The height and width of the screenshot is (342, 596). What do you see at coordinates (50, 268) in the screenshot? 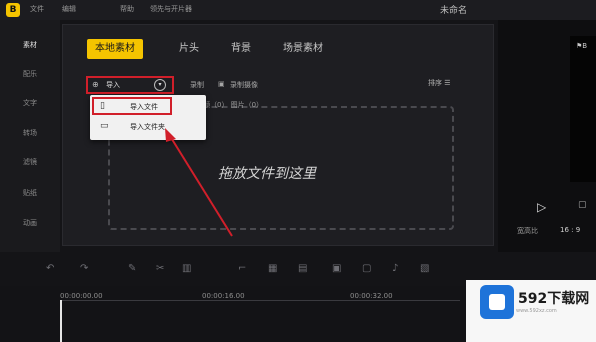
I see `undo-icon: ↶` at bounding box center [50, 268].